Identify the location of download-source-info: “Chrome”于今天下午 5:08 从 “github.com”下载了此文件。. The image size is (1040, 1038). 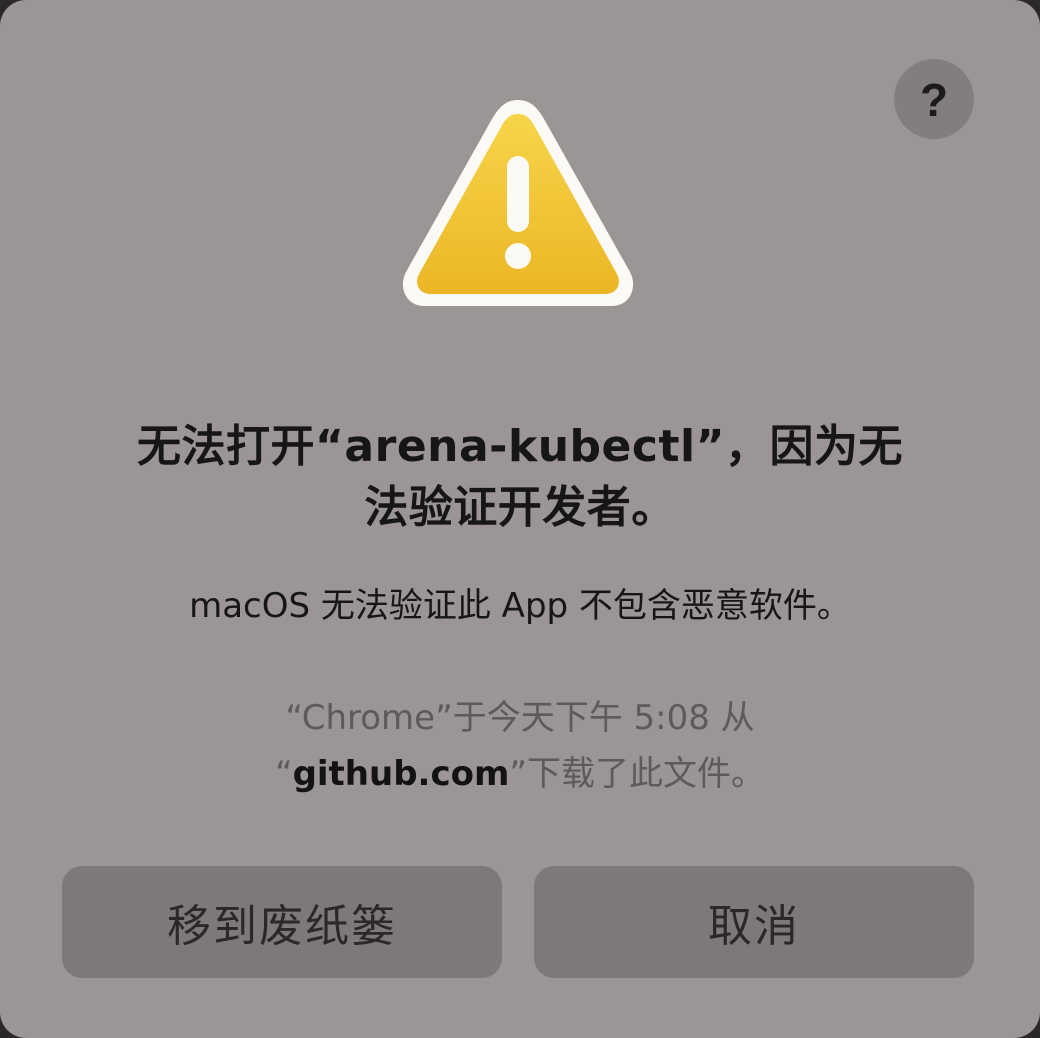
(520, 746).